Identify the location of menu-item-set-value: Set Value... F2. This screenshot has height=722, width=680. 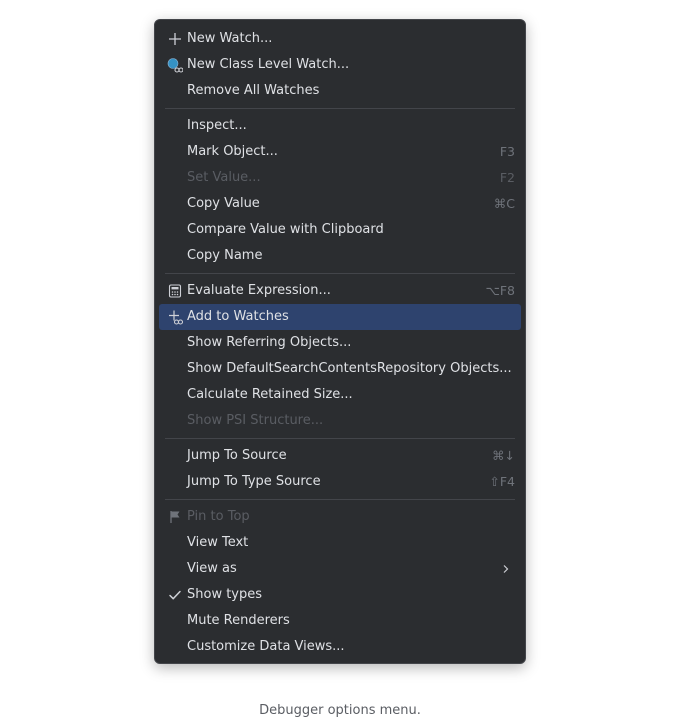
(340, 178).